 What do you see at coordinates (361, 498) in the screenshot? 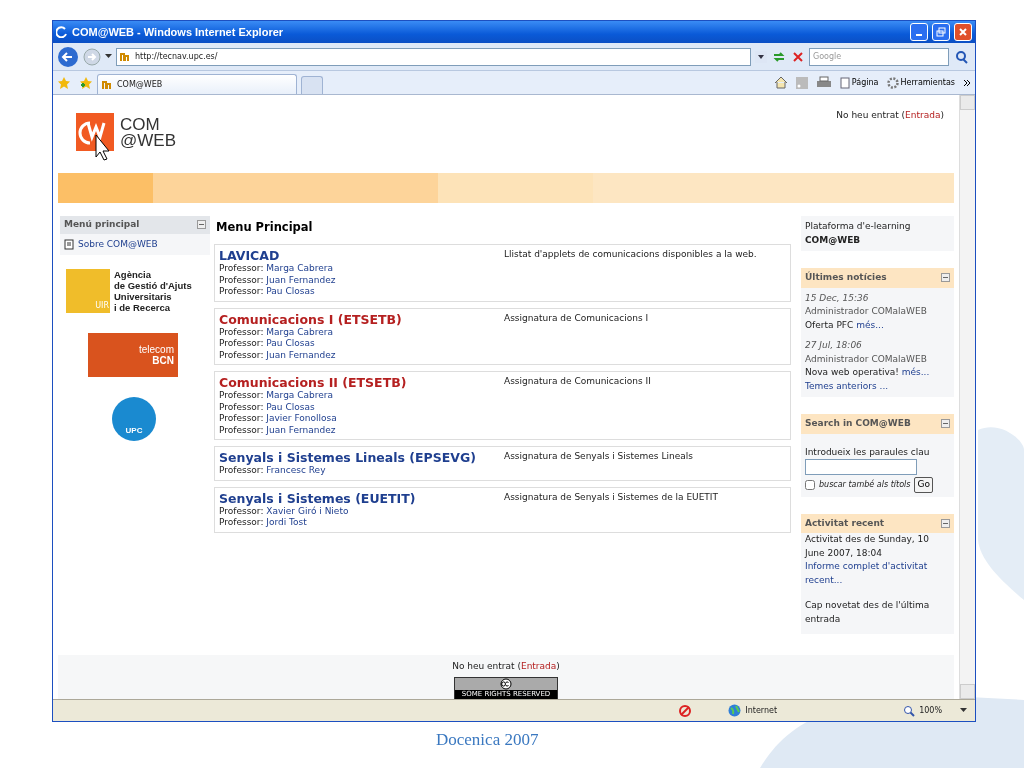
I see `course-link: Senyals i Sistemes (EUETIT)` at bounding box center [361, 498].